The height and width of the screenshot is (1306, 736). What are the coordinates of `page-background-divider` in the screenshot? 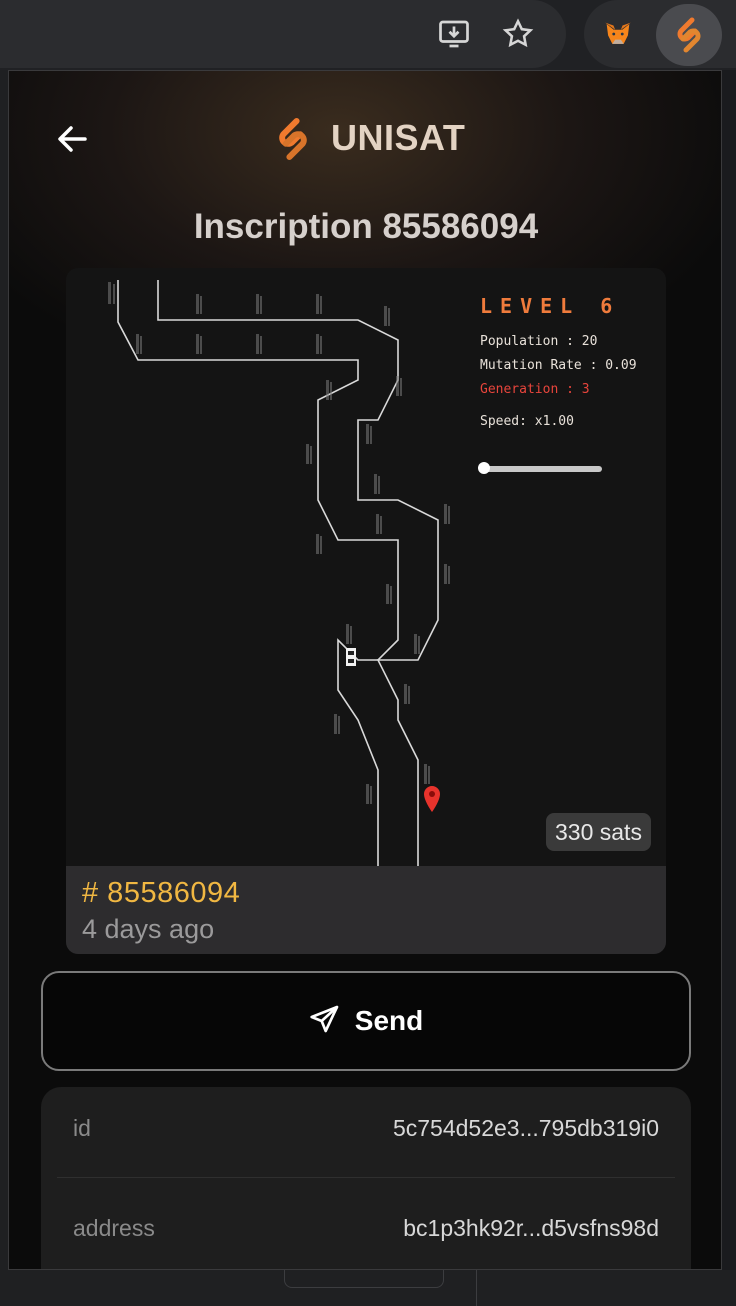 It's located at (476, 1288).